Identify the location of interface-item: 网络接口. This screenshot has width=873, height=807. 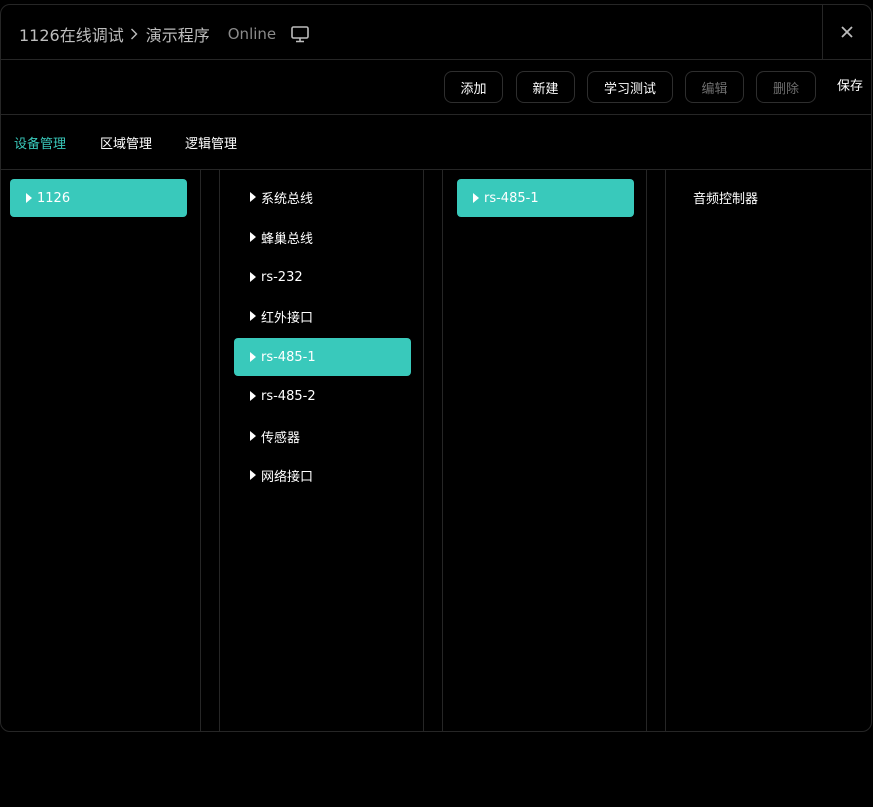
(322, 475).